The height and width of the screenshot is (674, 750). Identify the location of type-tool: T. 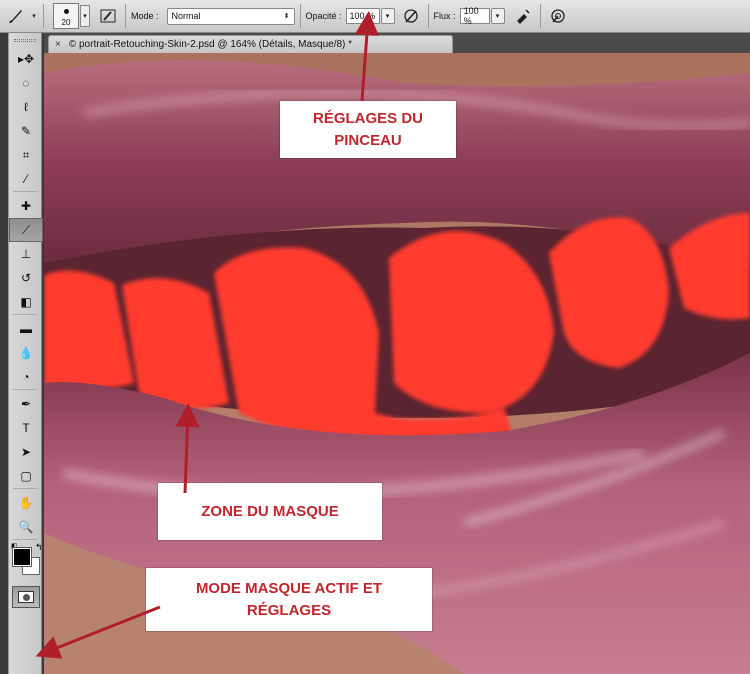
(26, 428).